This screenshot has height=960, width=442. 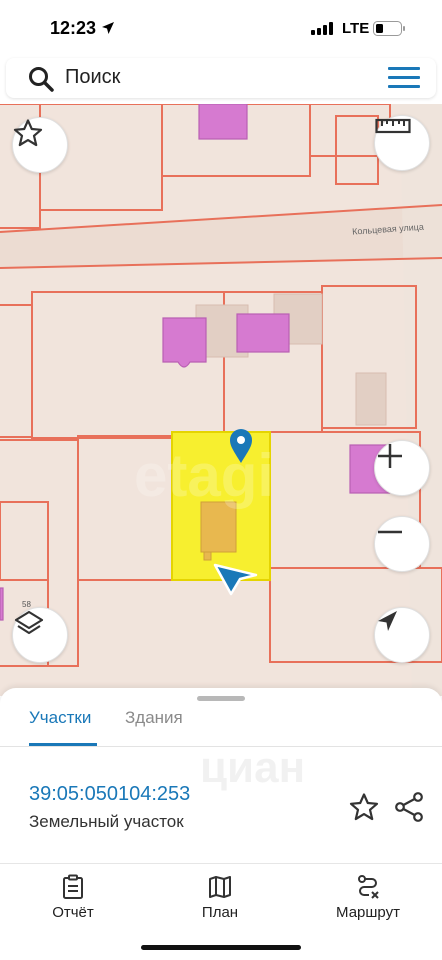 I want to click on nav-route-label: Маршрут, so click(x=368, y=912).